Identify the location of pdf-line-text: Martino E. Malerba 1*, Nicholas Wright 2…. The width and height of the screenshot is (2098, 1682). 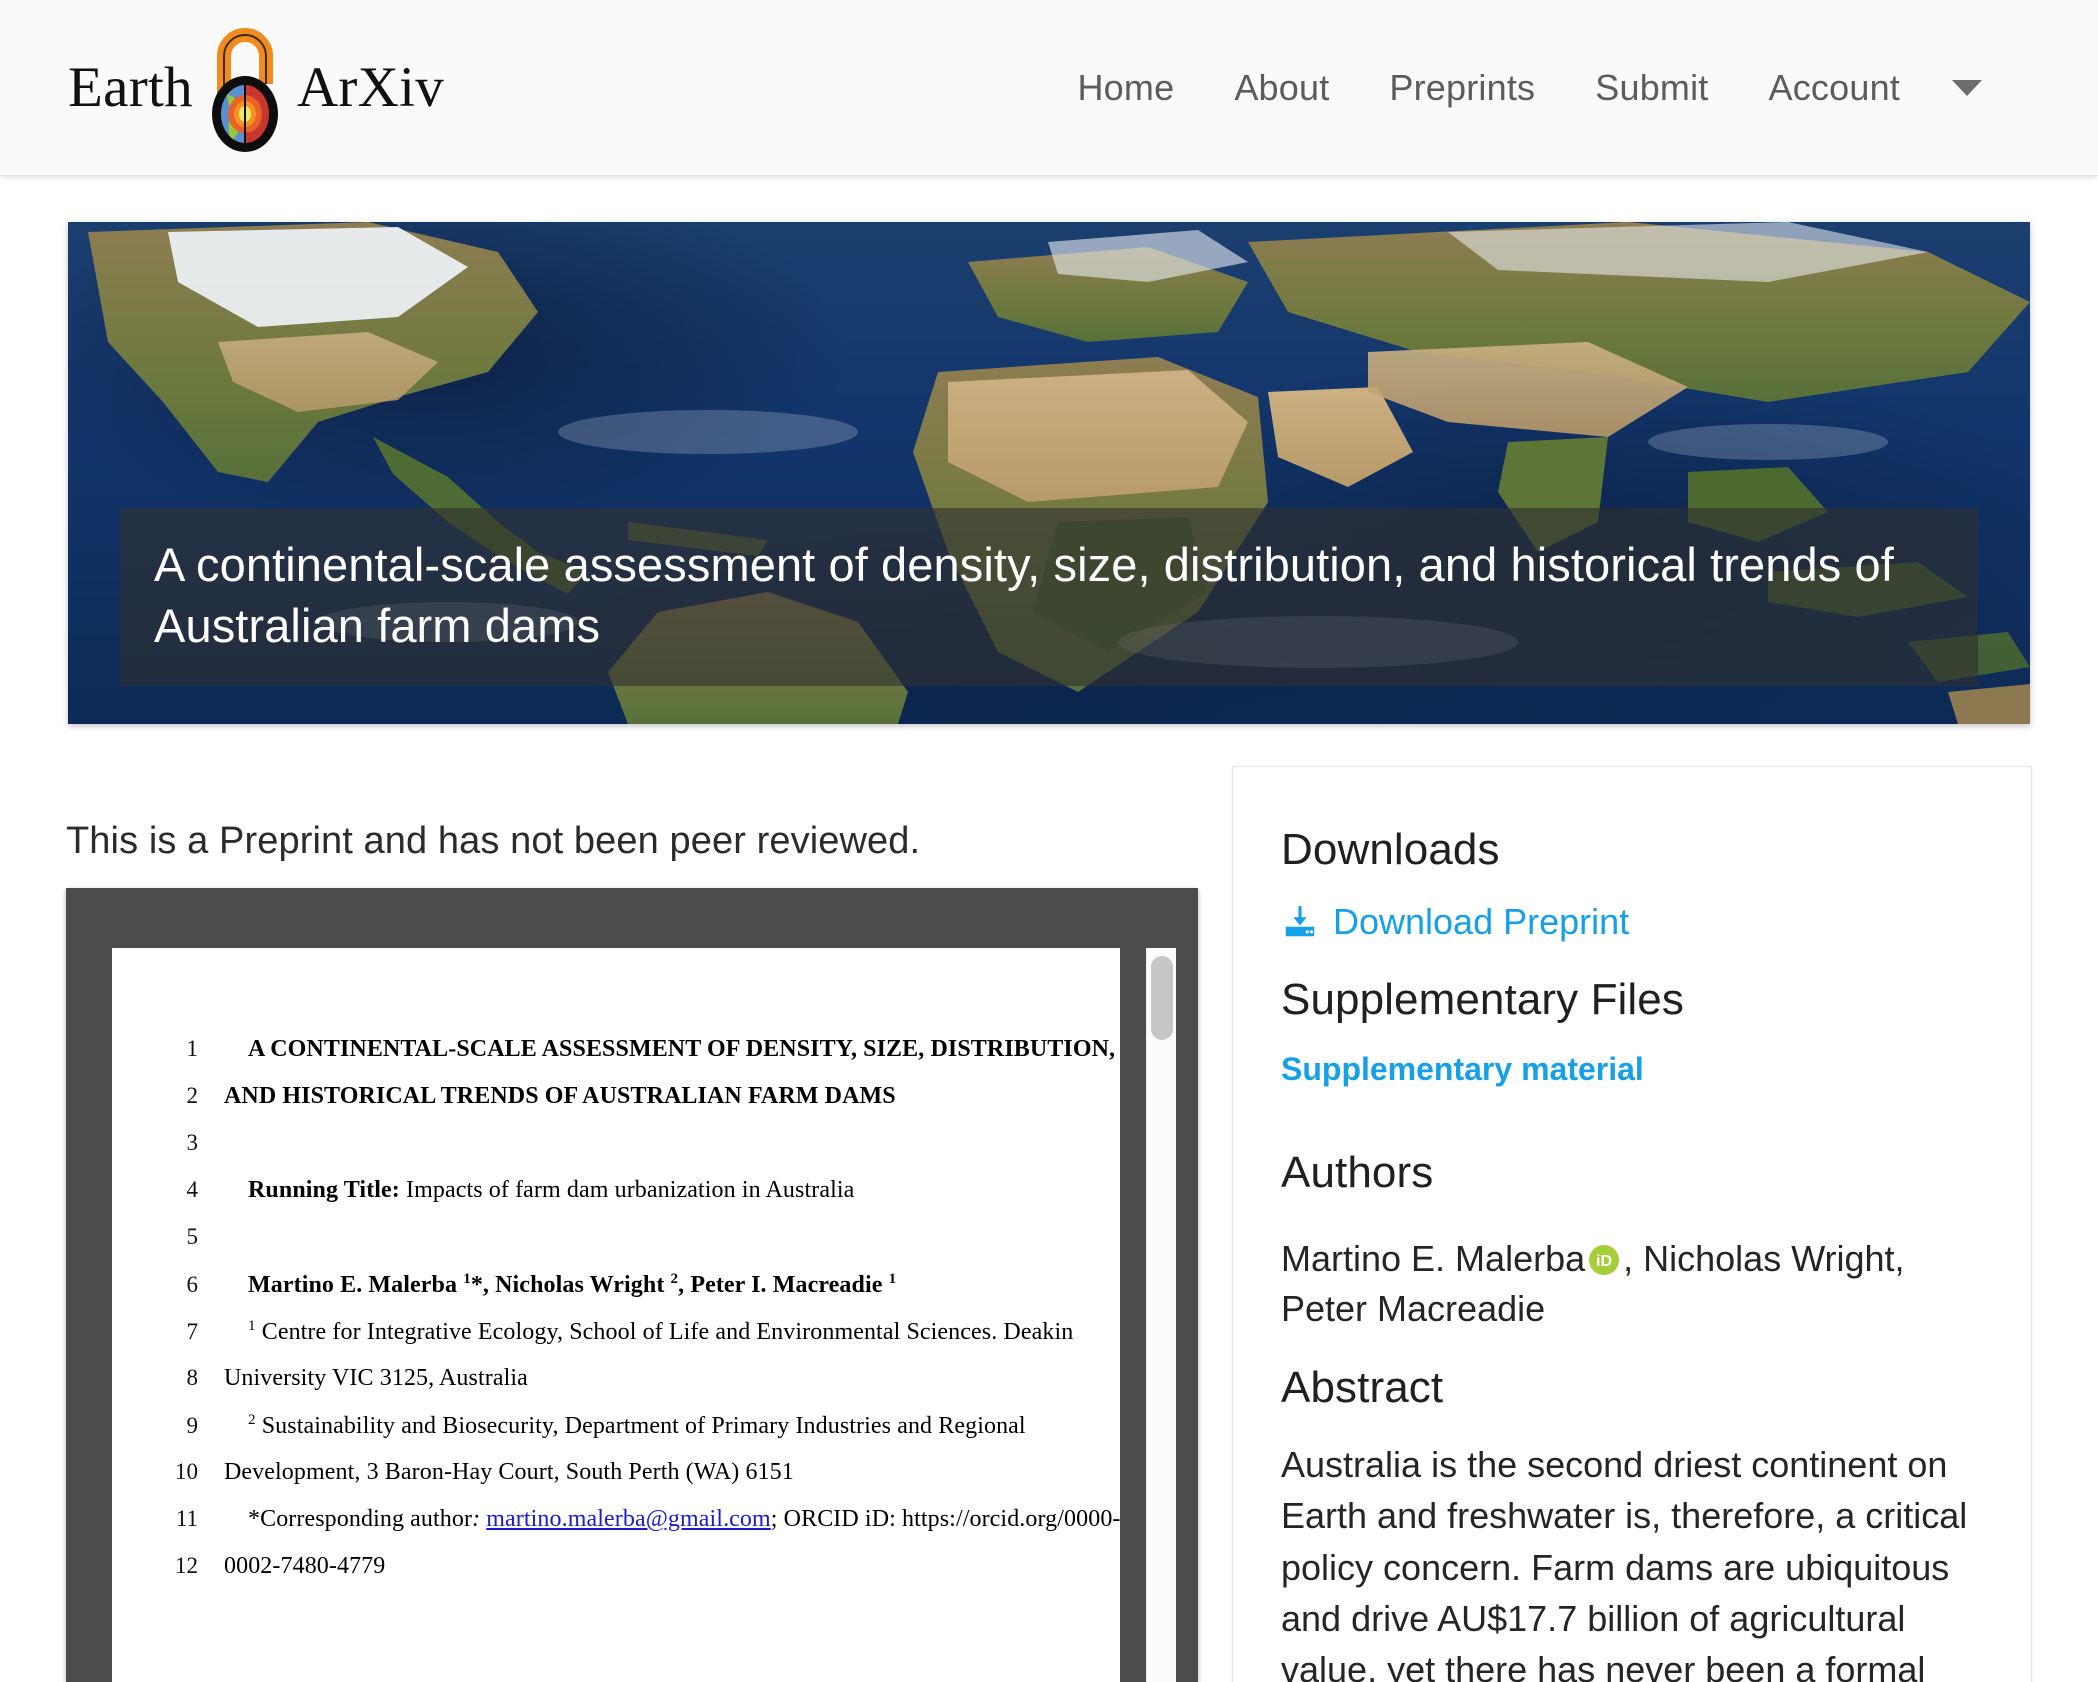
(572, 1284).